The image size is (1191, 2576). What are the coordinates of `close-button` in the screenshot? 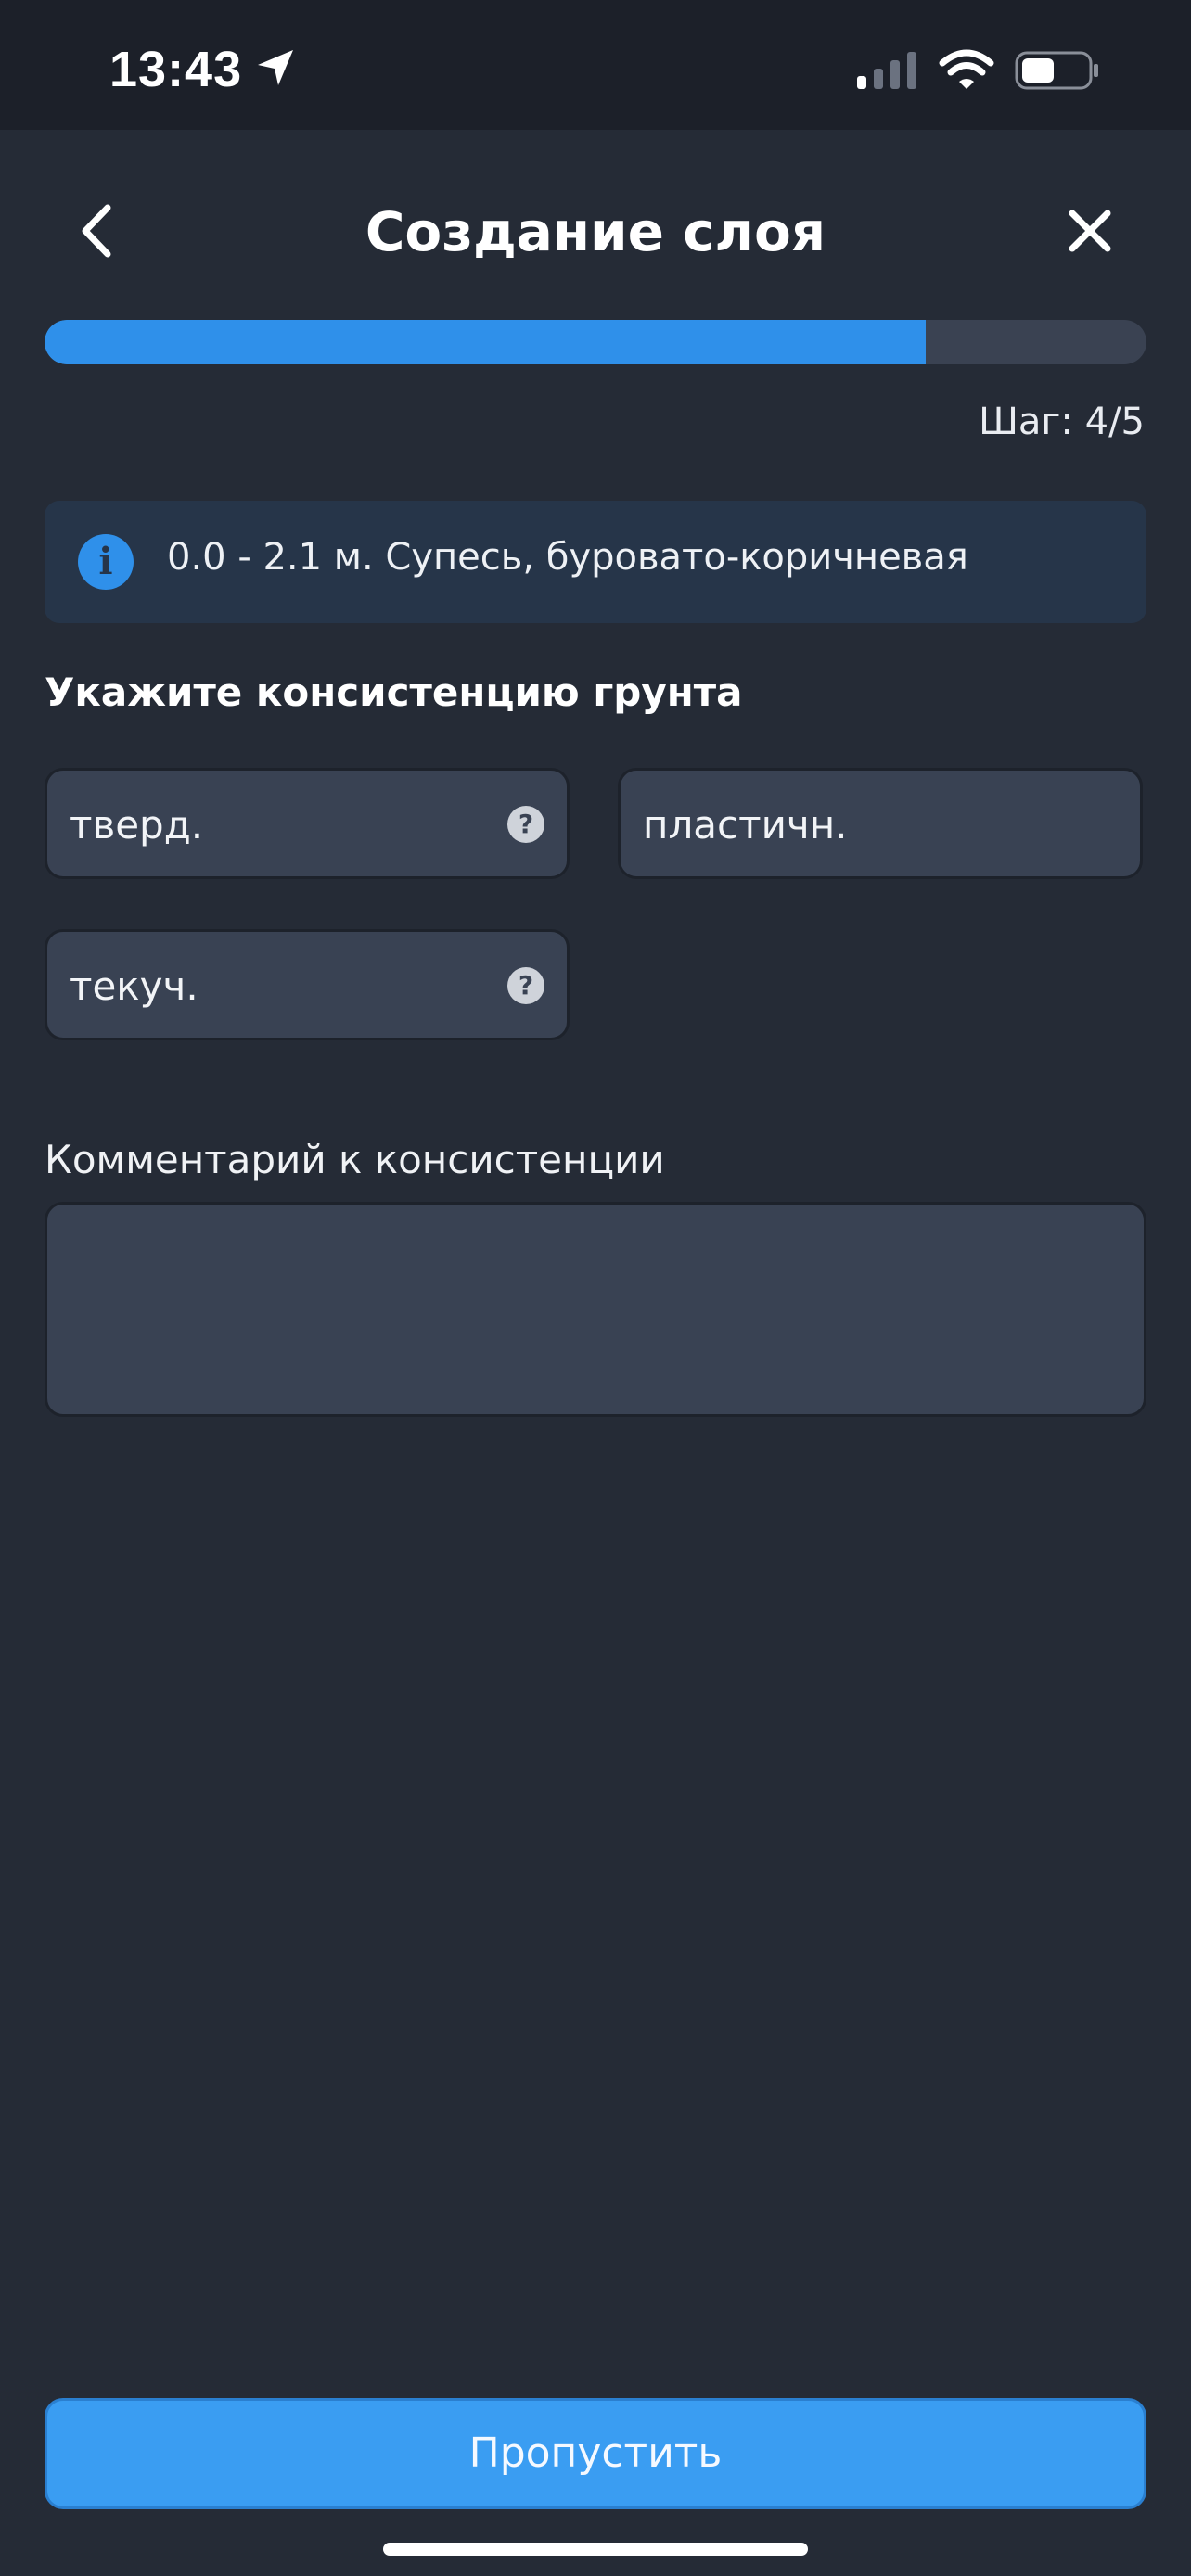 It's located at (1089, 231).